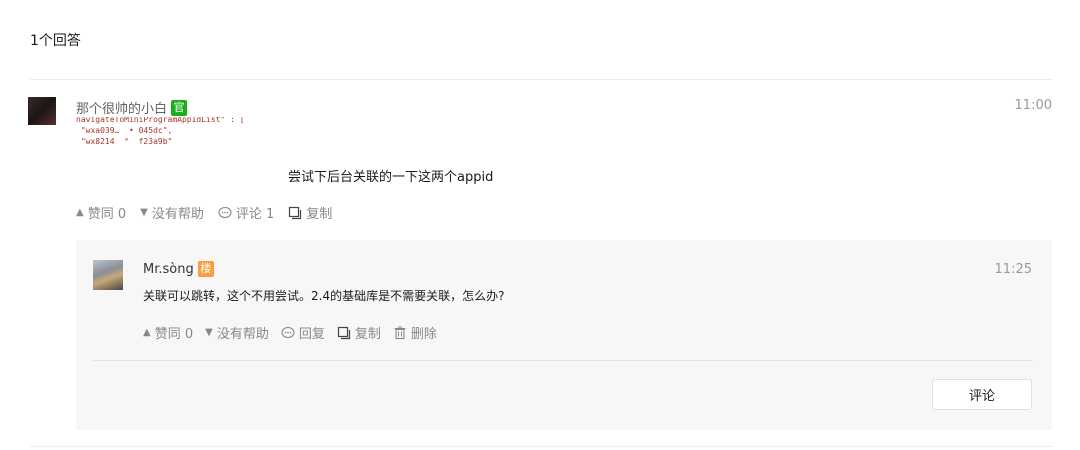 The image size is (1080, 450). What do you see at coordinates (311, 334) in the screenshot?
I see `reply-label: 回复` at bounding box center [311, 334].